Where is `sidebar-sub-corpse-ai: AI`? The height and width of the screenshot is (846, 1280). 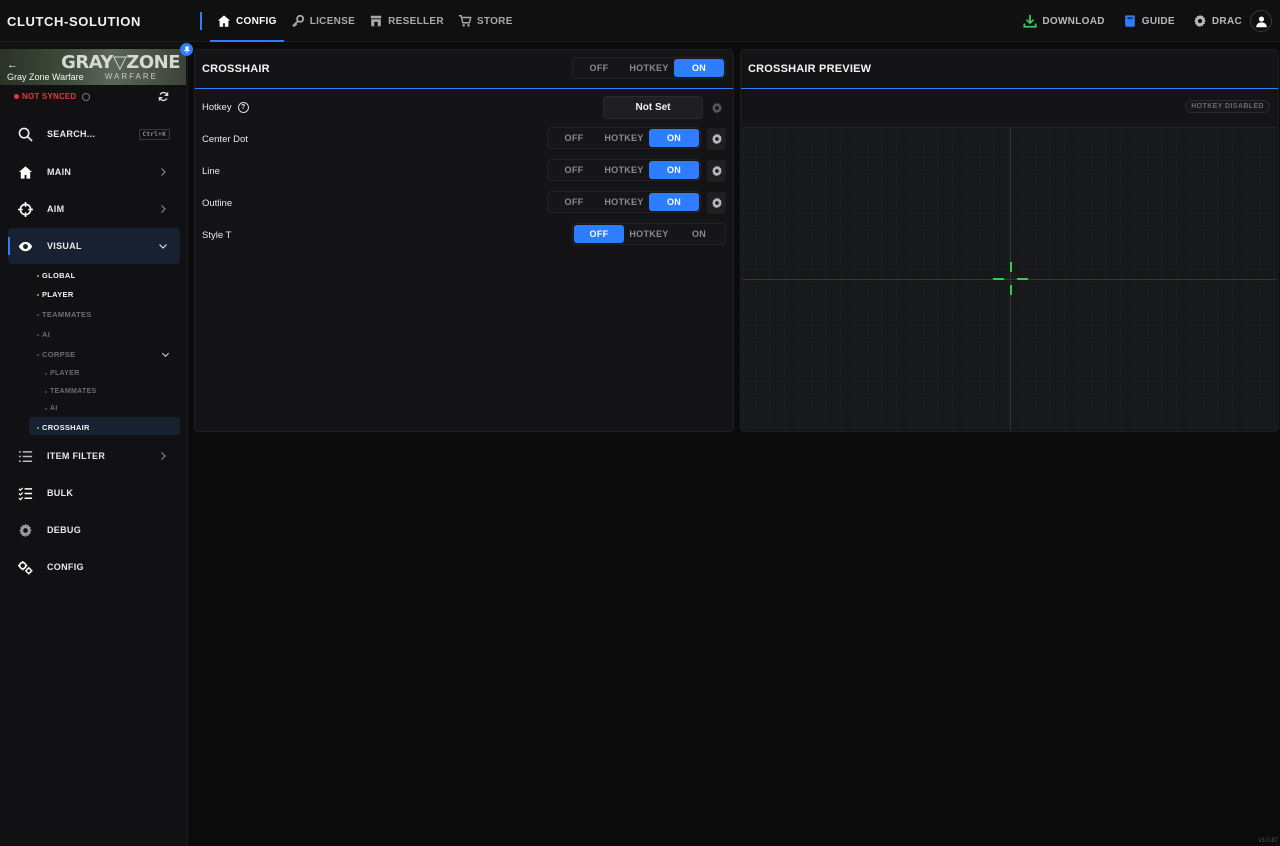
sidebar-sub-corpse-ai: AI is located at coordinates (51, 408).